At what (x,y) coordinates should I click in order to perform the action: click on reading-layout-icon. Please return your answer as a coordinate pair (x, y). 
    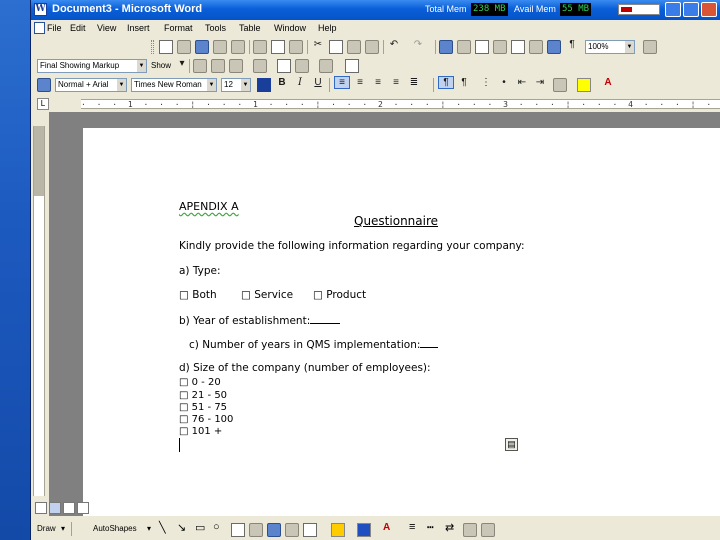
    Looking at the image, I should click on (352, 66).